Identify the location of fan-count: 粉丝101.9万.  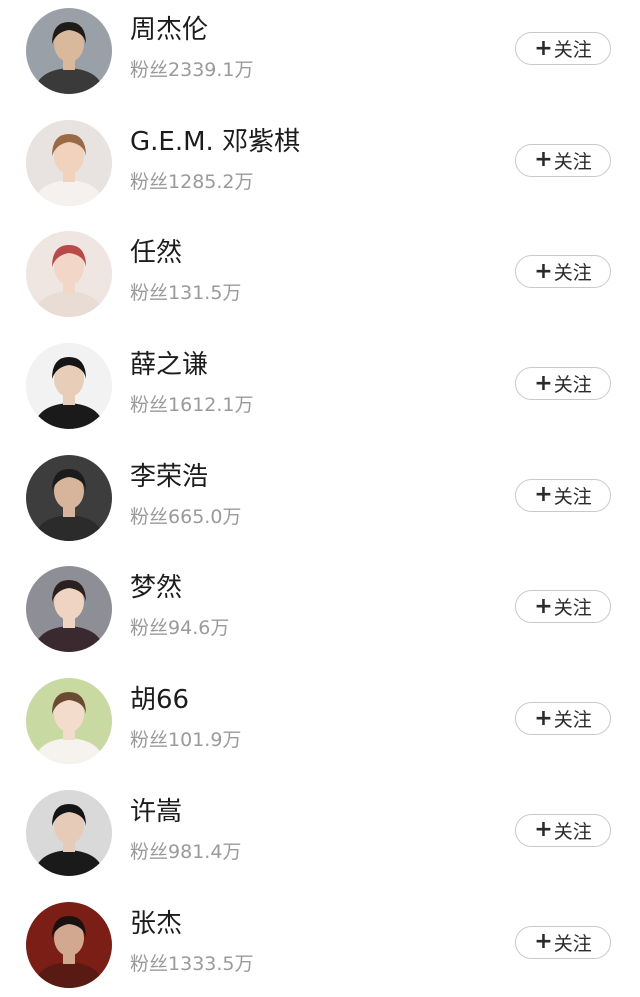
(185, 740).